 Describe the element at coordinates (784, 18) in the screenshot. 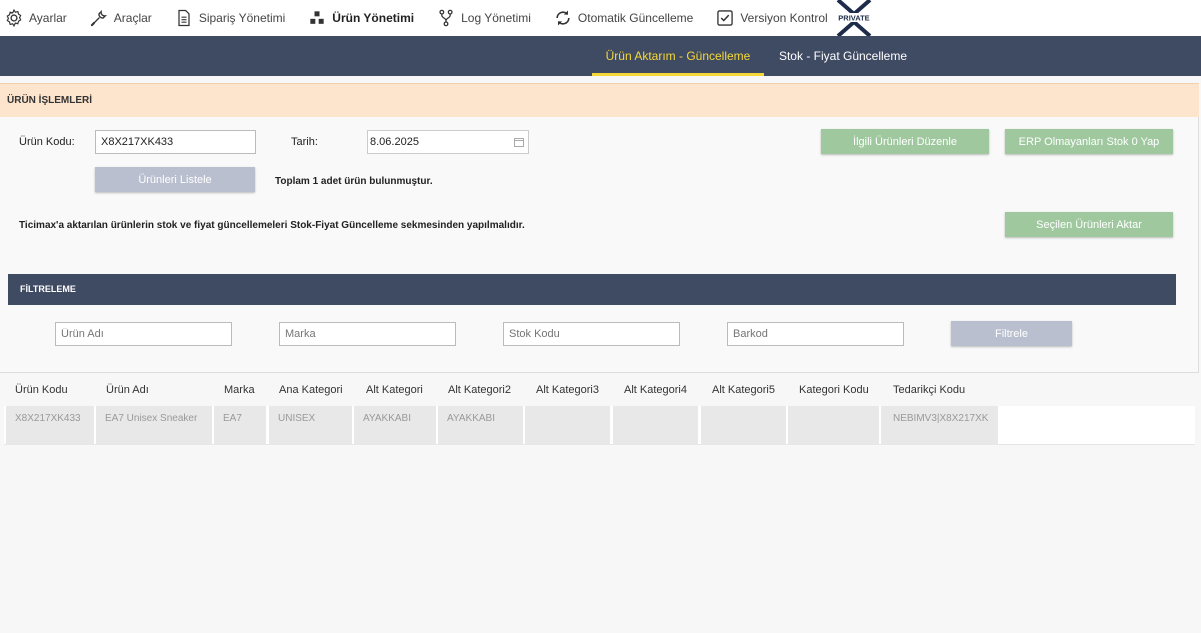

I see `menu-label-versiyon-kontrol: Versiyon Kontrol` at that location.